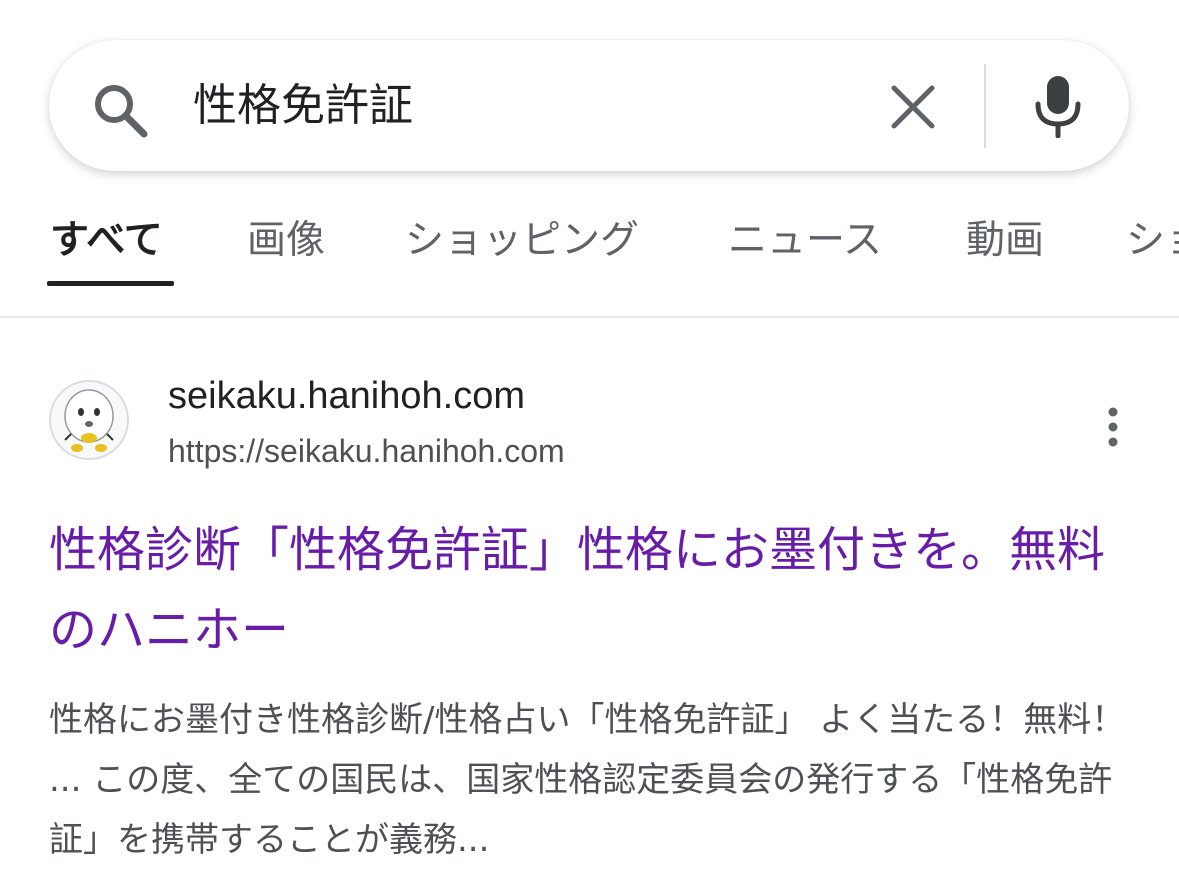  I want to click on tab-videos: 動画, so click(1005, 241).